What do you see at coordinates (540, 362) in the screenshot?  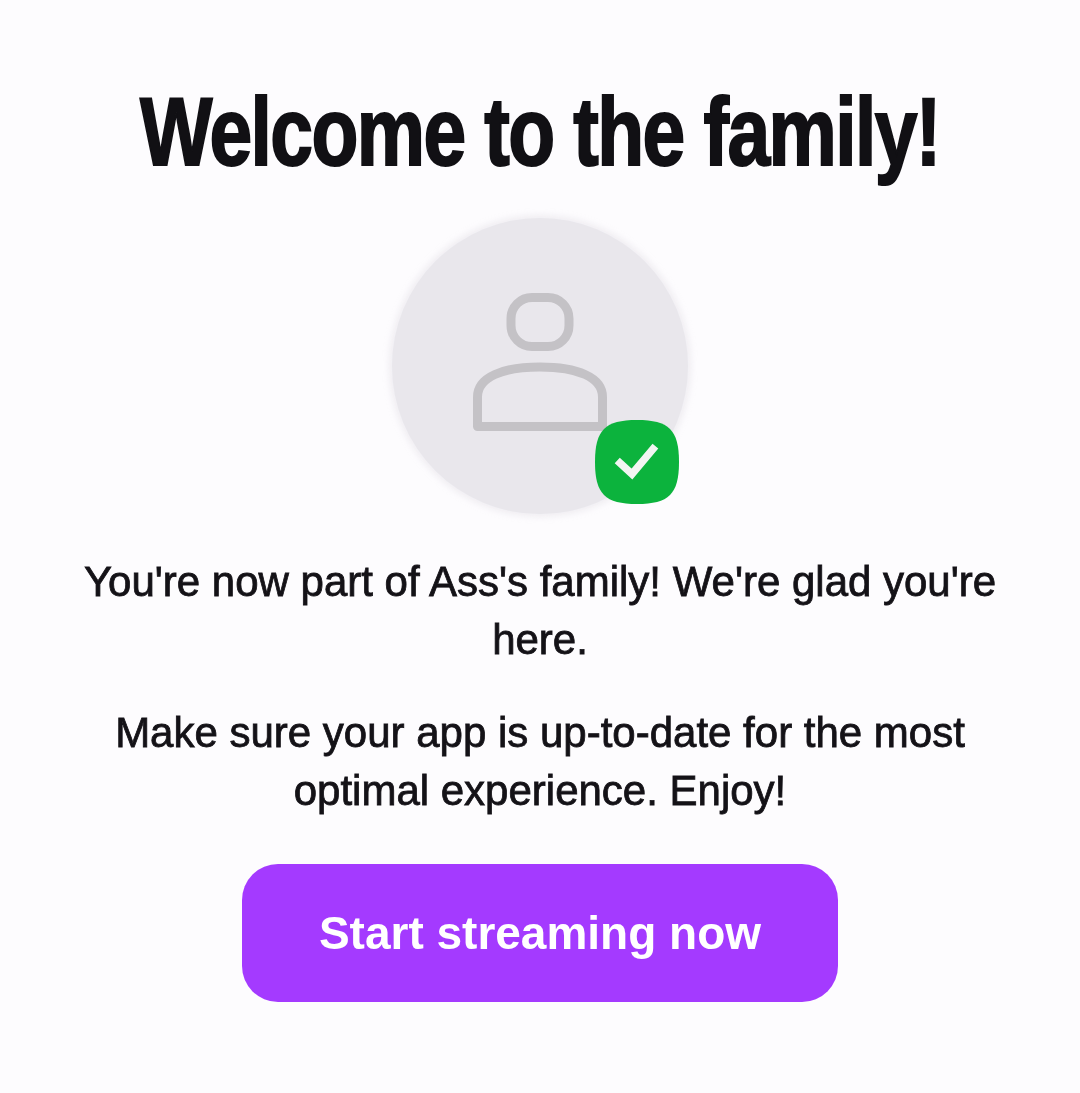 I see `person-icon` at bounding box center [540, 362].